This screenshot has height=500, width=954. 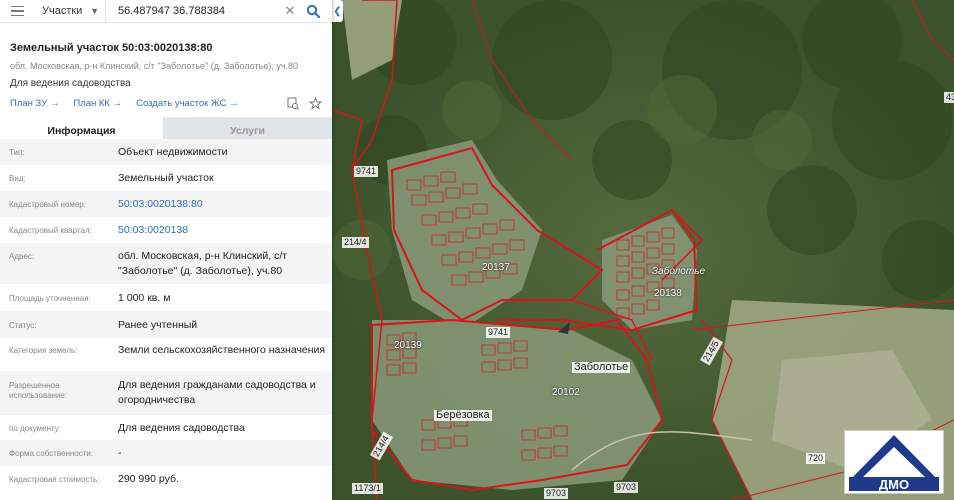 I want to click on table-row: Кадастровый квартал: 50:03:0020138, so click(x=166, y=230).